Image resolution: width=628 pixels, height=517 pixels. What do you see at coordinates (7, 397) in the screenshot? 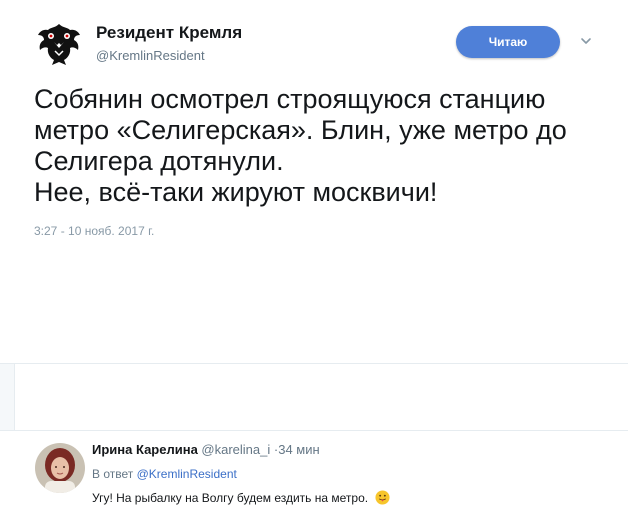
I see `timeline-edge` at bounding box center [7, 397].